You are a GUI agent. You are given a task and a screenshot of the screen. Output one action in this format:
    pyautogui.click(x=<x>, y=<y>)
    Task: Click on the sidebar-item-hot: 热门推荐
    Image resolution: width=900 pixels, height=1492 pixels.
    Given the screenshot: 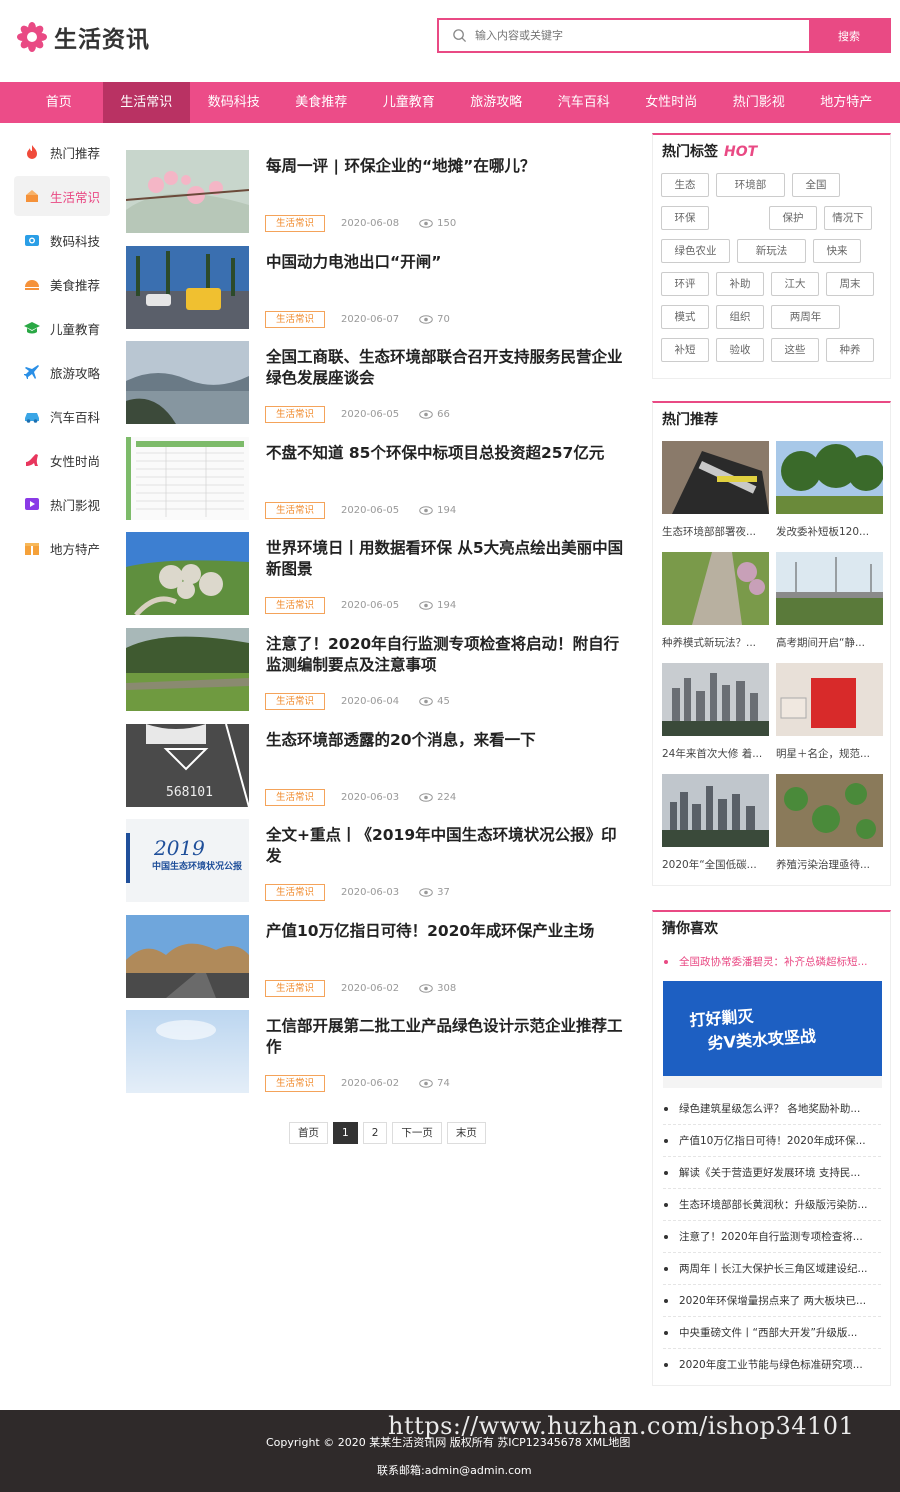 What is the action you would take?
    pyautogui.click(x=62, y=152)
    